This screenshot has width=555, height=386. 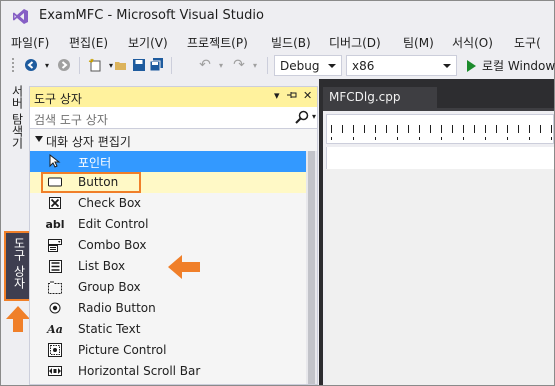 I want to click on title-bar: ExamMFC - Microsoft Visual Studio, so click(x=277, y=16).